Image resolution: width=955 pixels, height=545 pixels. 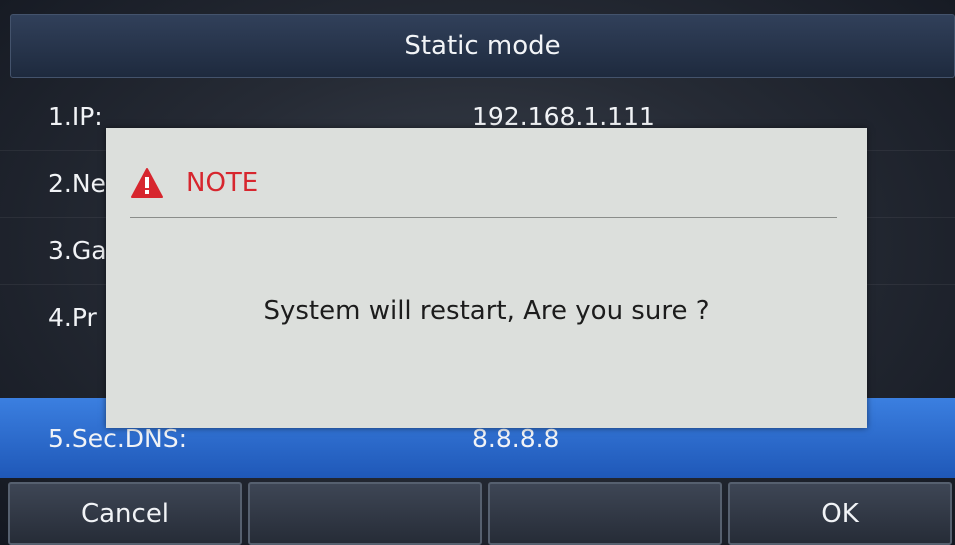 I want to click on dialog-message: System will restart, Are you sure ?, so click(x=486, y=311).